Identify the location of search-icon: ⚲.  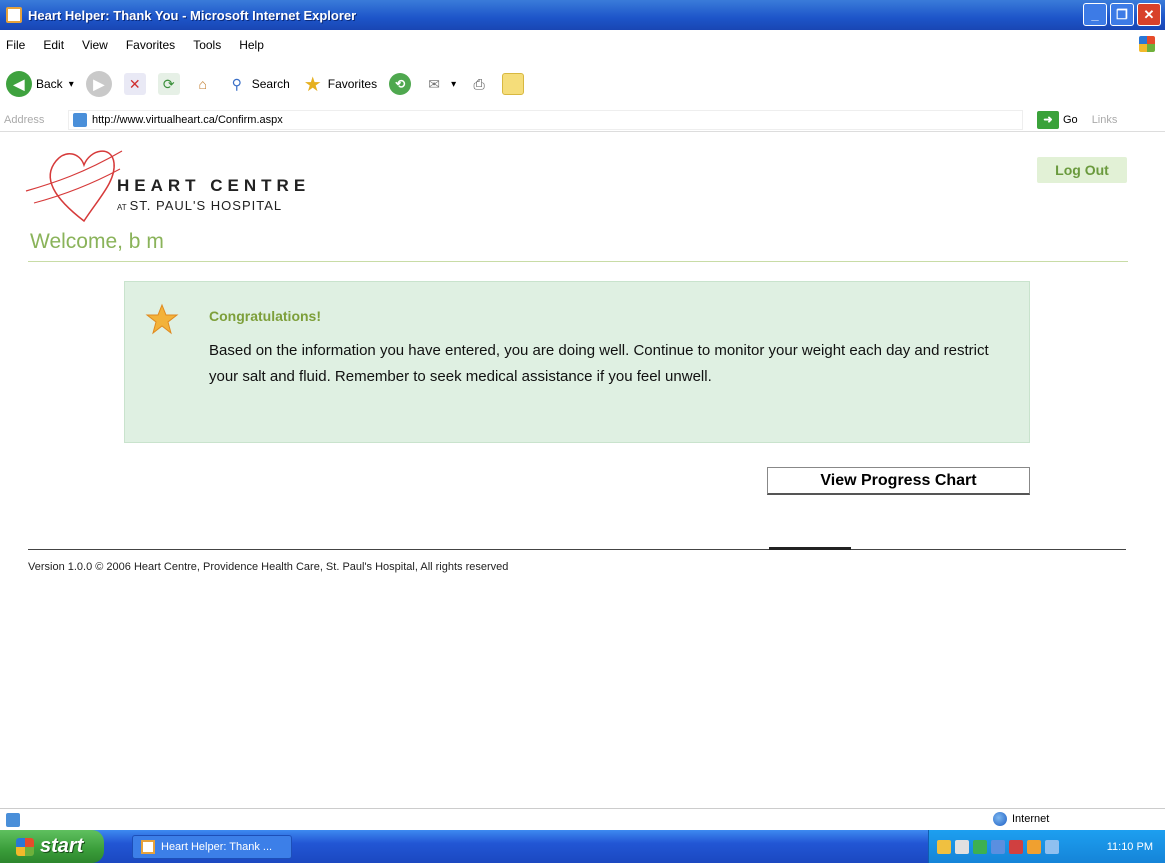
(236, 83).